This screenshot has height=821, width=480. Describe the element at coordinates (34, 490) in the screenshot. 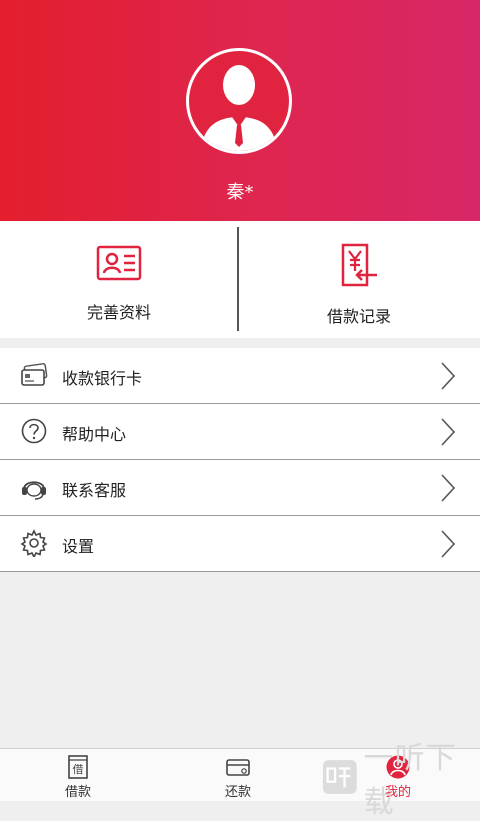

I see `headset-icon` at that location.